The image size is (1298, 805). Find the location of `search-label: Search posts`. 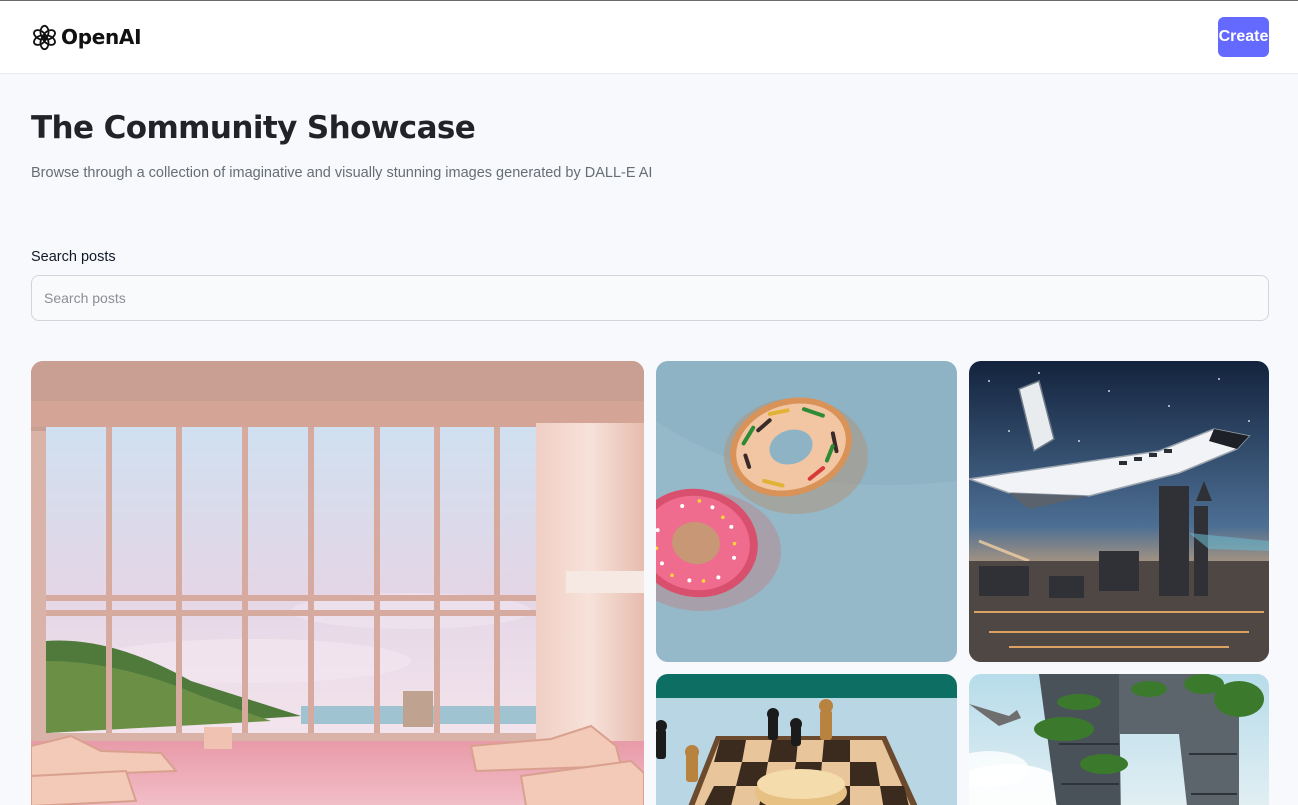

search-label: Search posts is located at coordinates (73, 257).